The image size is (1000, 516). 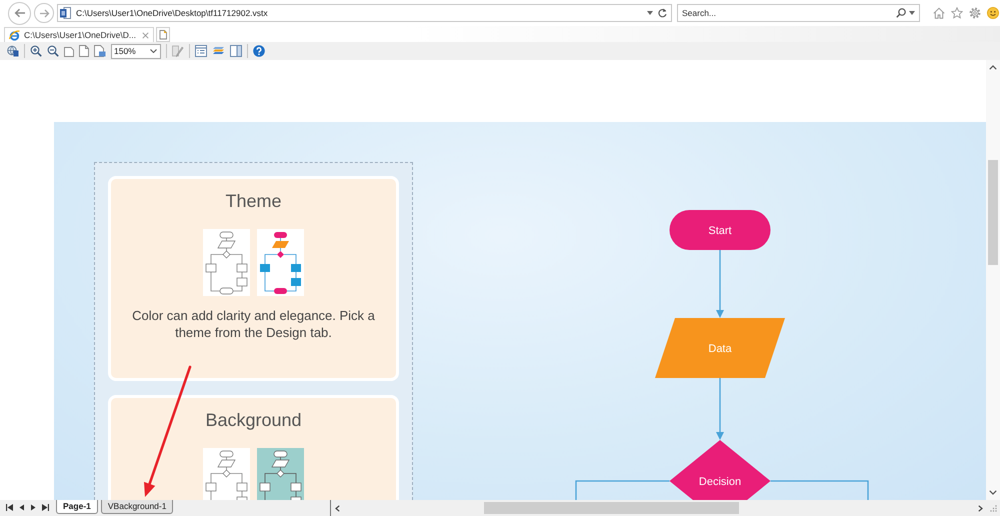 What do you see at coordinates (993, 492) in the screenshot?
I see `scroll-down-icon` at bounding box center [993, 492].